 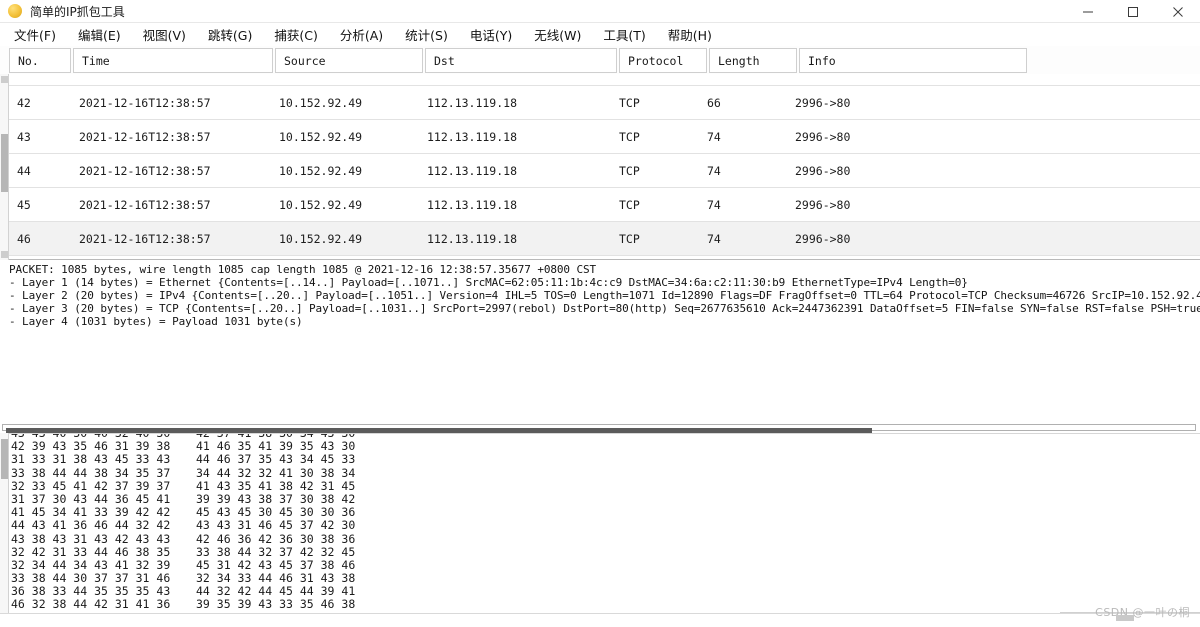 What do you see at coordinates (753, 60) in the screenshot?
I see `column-header-length: Length` at bounding box center [753, 60].